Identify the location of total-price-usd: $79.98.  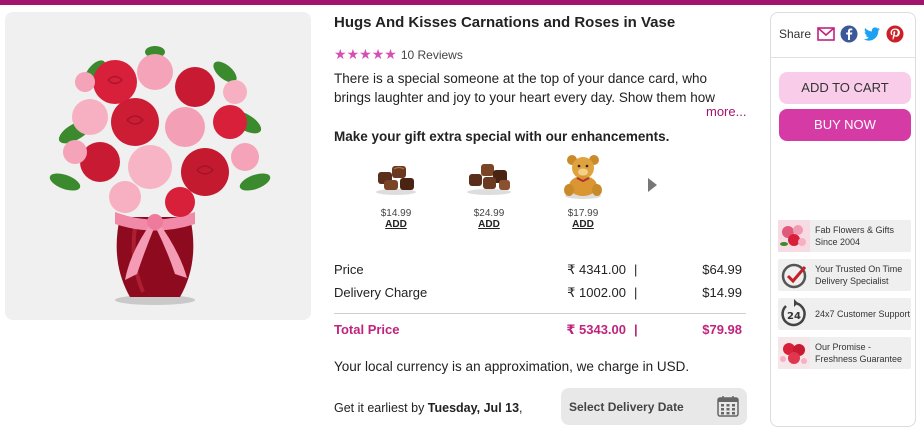
(722, 329).